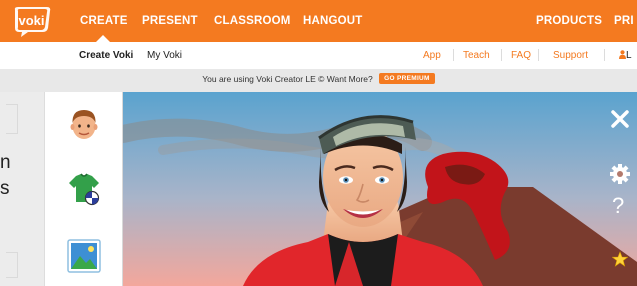 The height and width of the screenshot is (286, 637). What do you see at coordinates (106, 55) in the screenshot?
I see `subnav-create-voki: Create Voki` at bounding box center [106, 55].